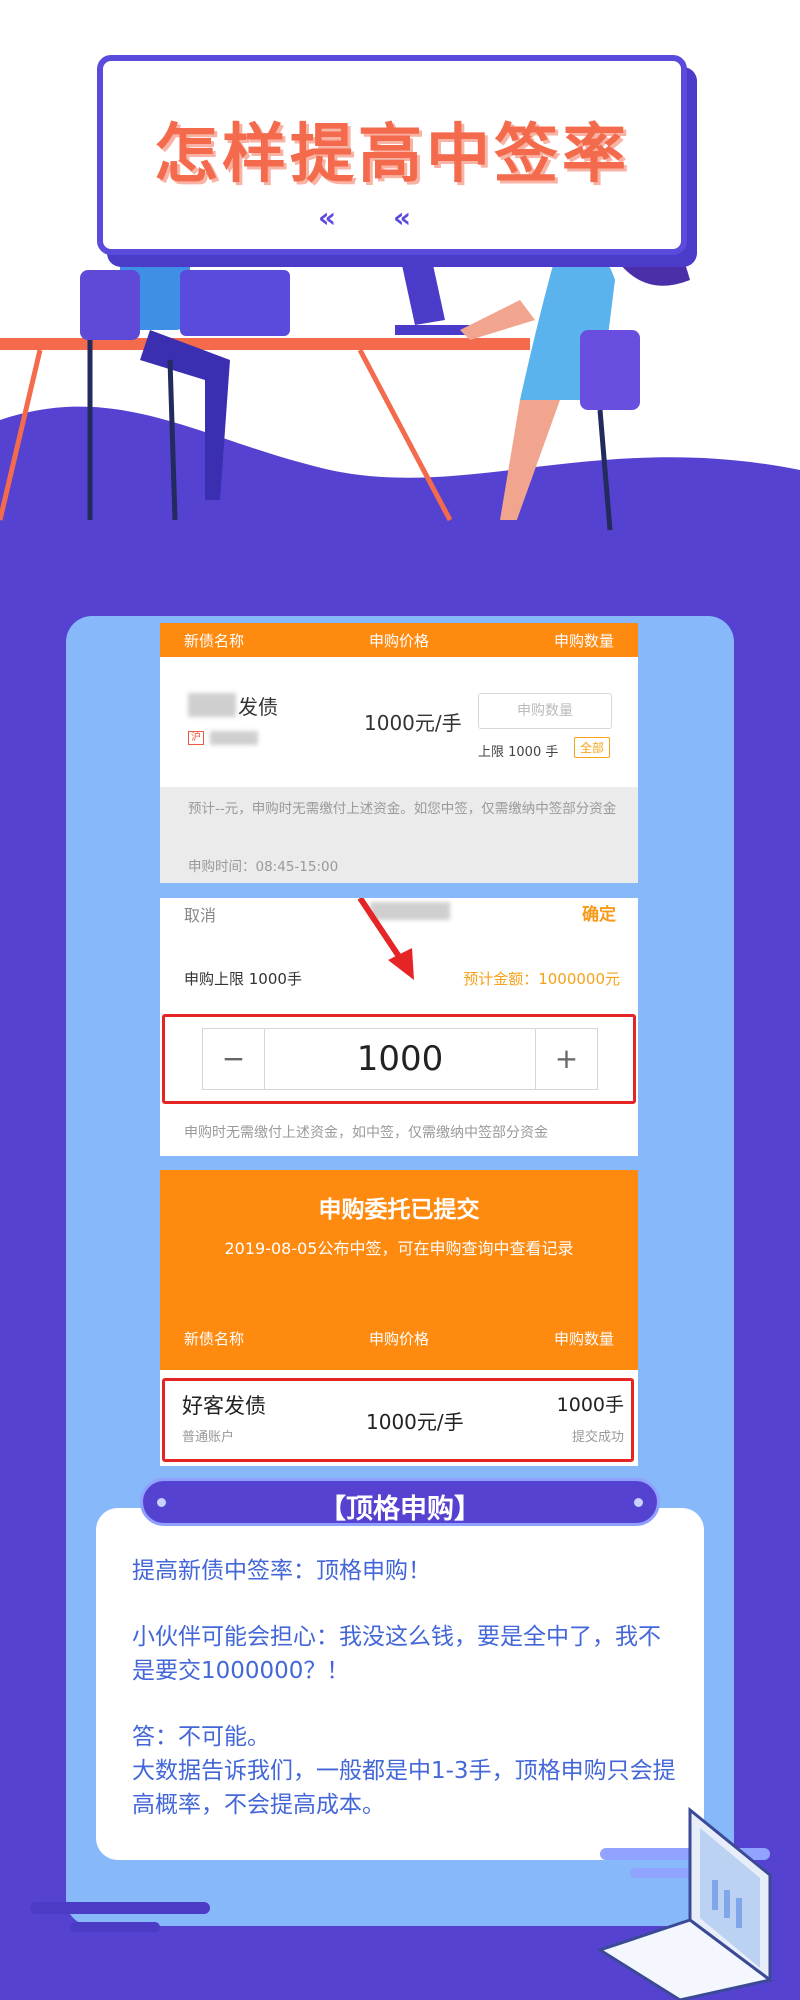 The height and width of the screenshot is (2000, 800). Describe the element at coordinates (396, 1654) in the screenshot. I see `panel-line-2: 小伙伴可能会担心：我没这么钱，要是全中了，我不是要交1000000？！` at that location.